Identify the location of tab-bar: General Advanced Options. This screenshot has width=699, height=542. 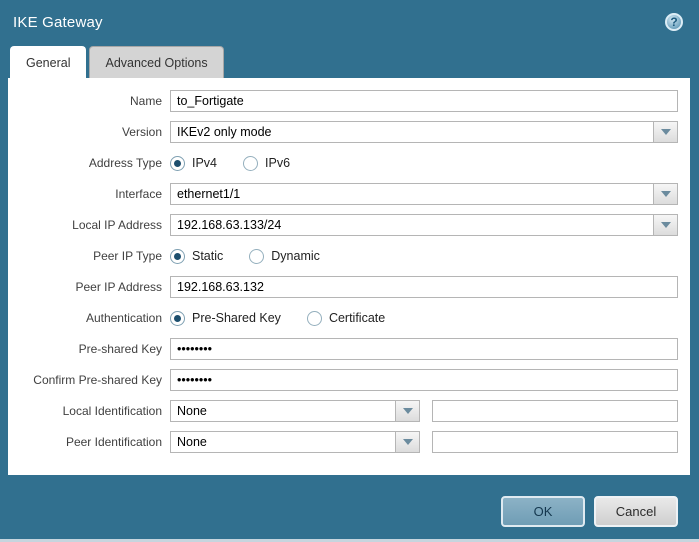
(349, 61).